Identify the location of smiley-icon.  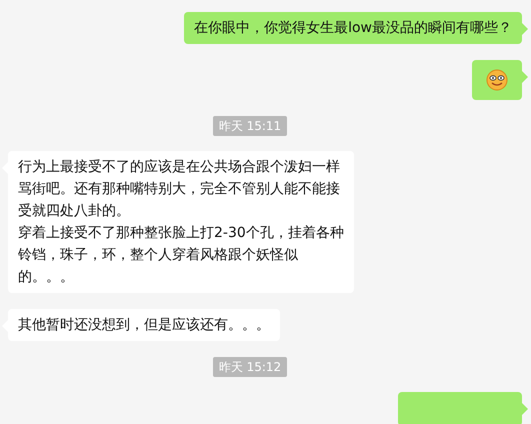
(497, 80).